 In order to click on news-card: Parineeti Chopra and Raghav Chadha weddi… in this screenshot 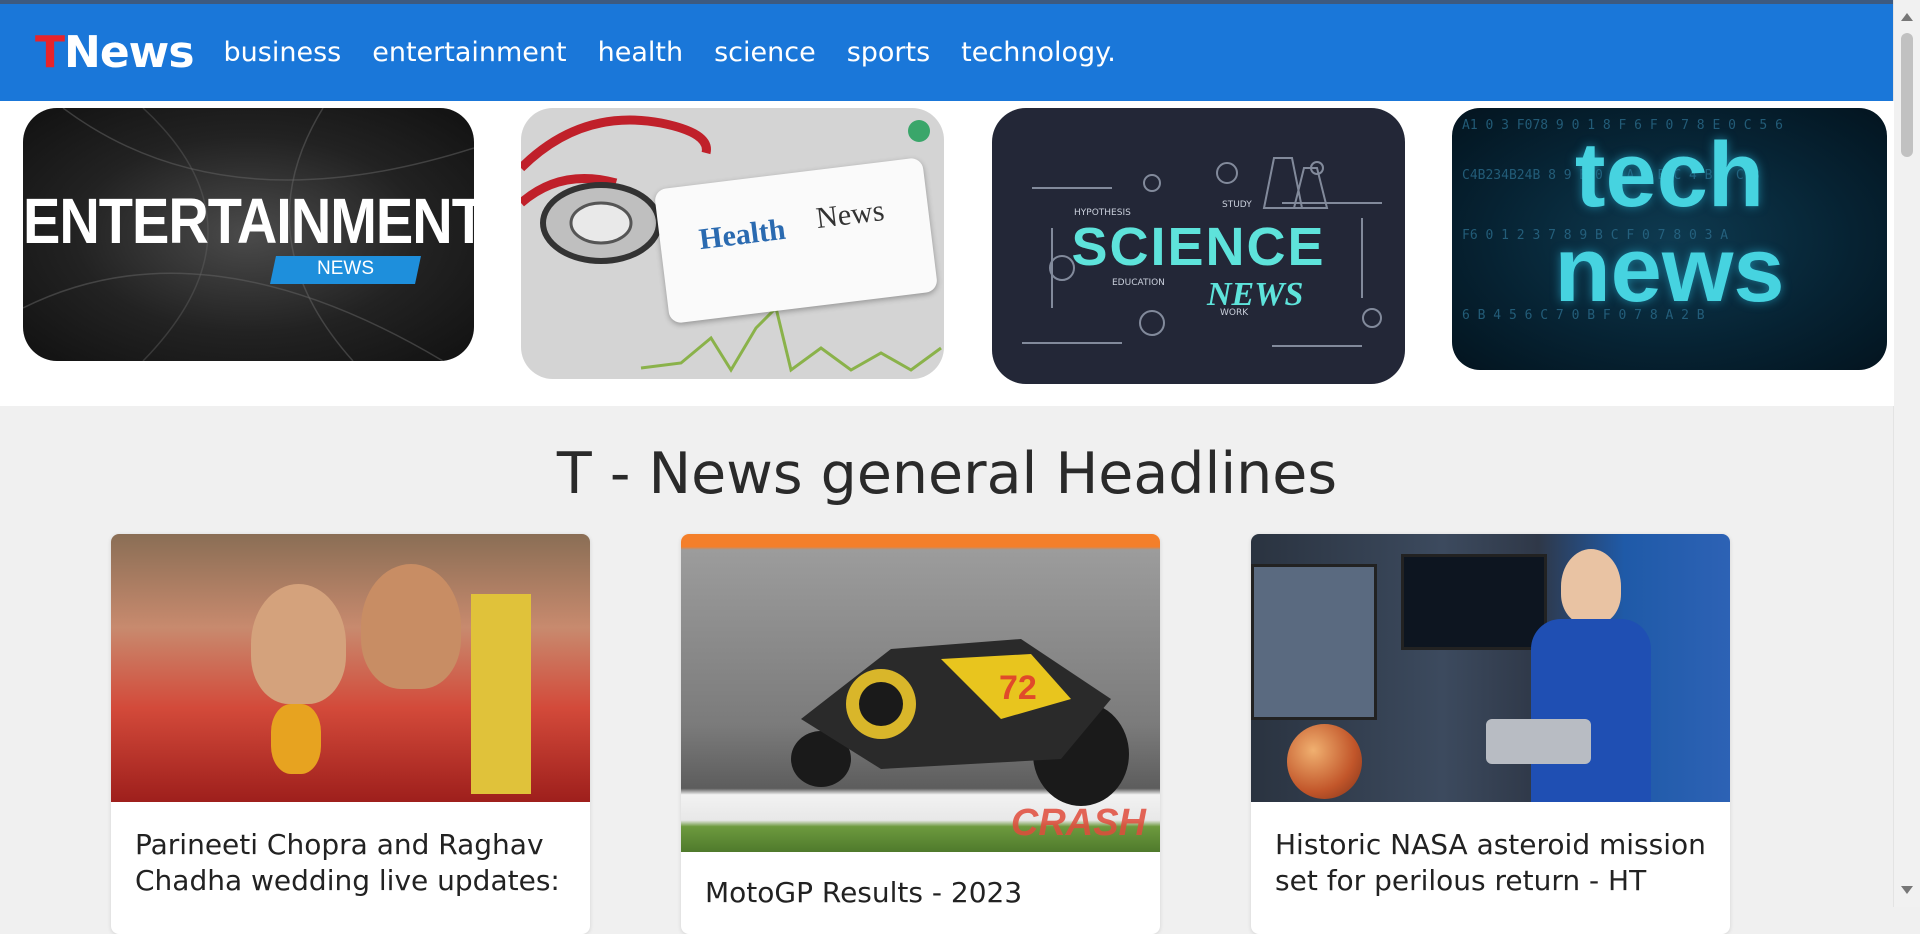, I will do `click(350, 734)`.